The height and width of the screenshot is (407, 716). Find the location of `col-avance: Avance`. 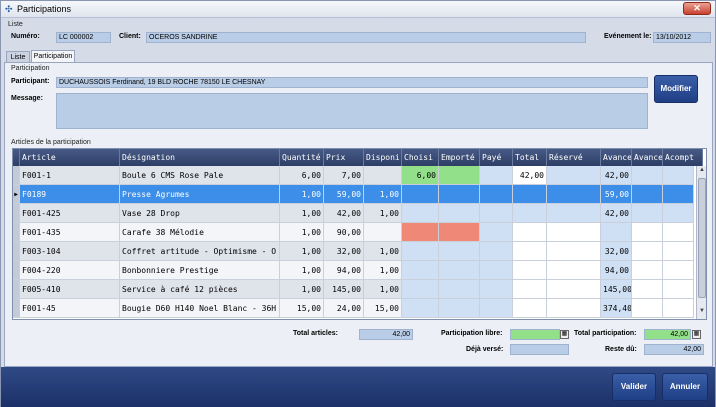

col-avance: Avance is located at coordinates (616, 157).